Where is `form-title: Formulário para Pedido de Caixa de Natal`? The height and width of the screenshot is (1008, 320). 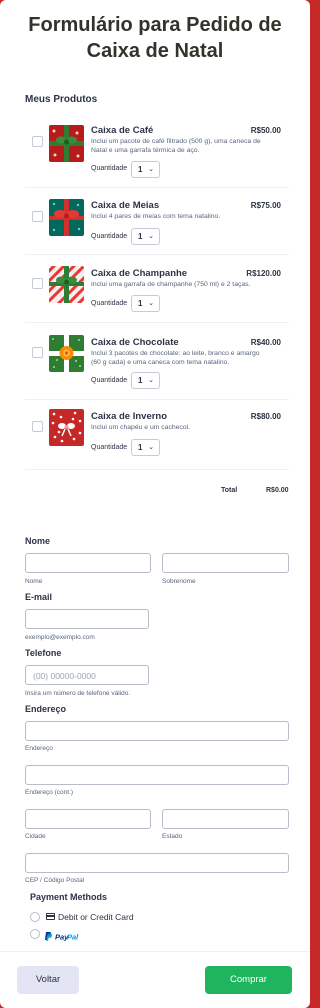
form-title: Formulário para Pedido de Caixa de Natal is located at coordinates (155, 38).